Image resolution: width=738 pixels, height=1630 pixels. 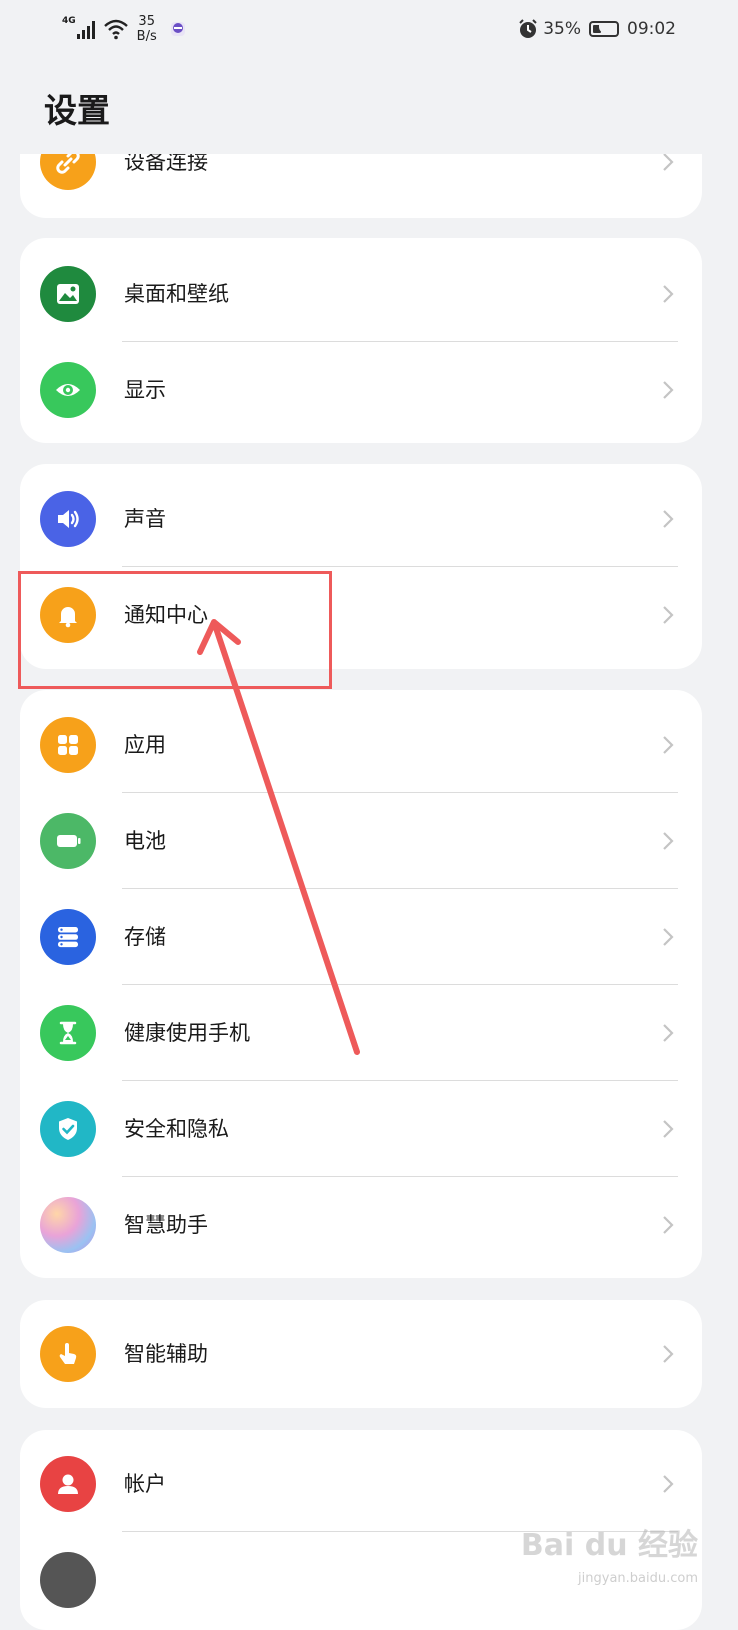 I want to click on settings-group-accessibility: 智能辅助, so click(x=361, y=1354).